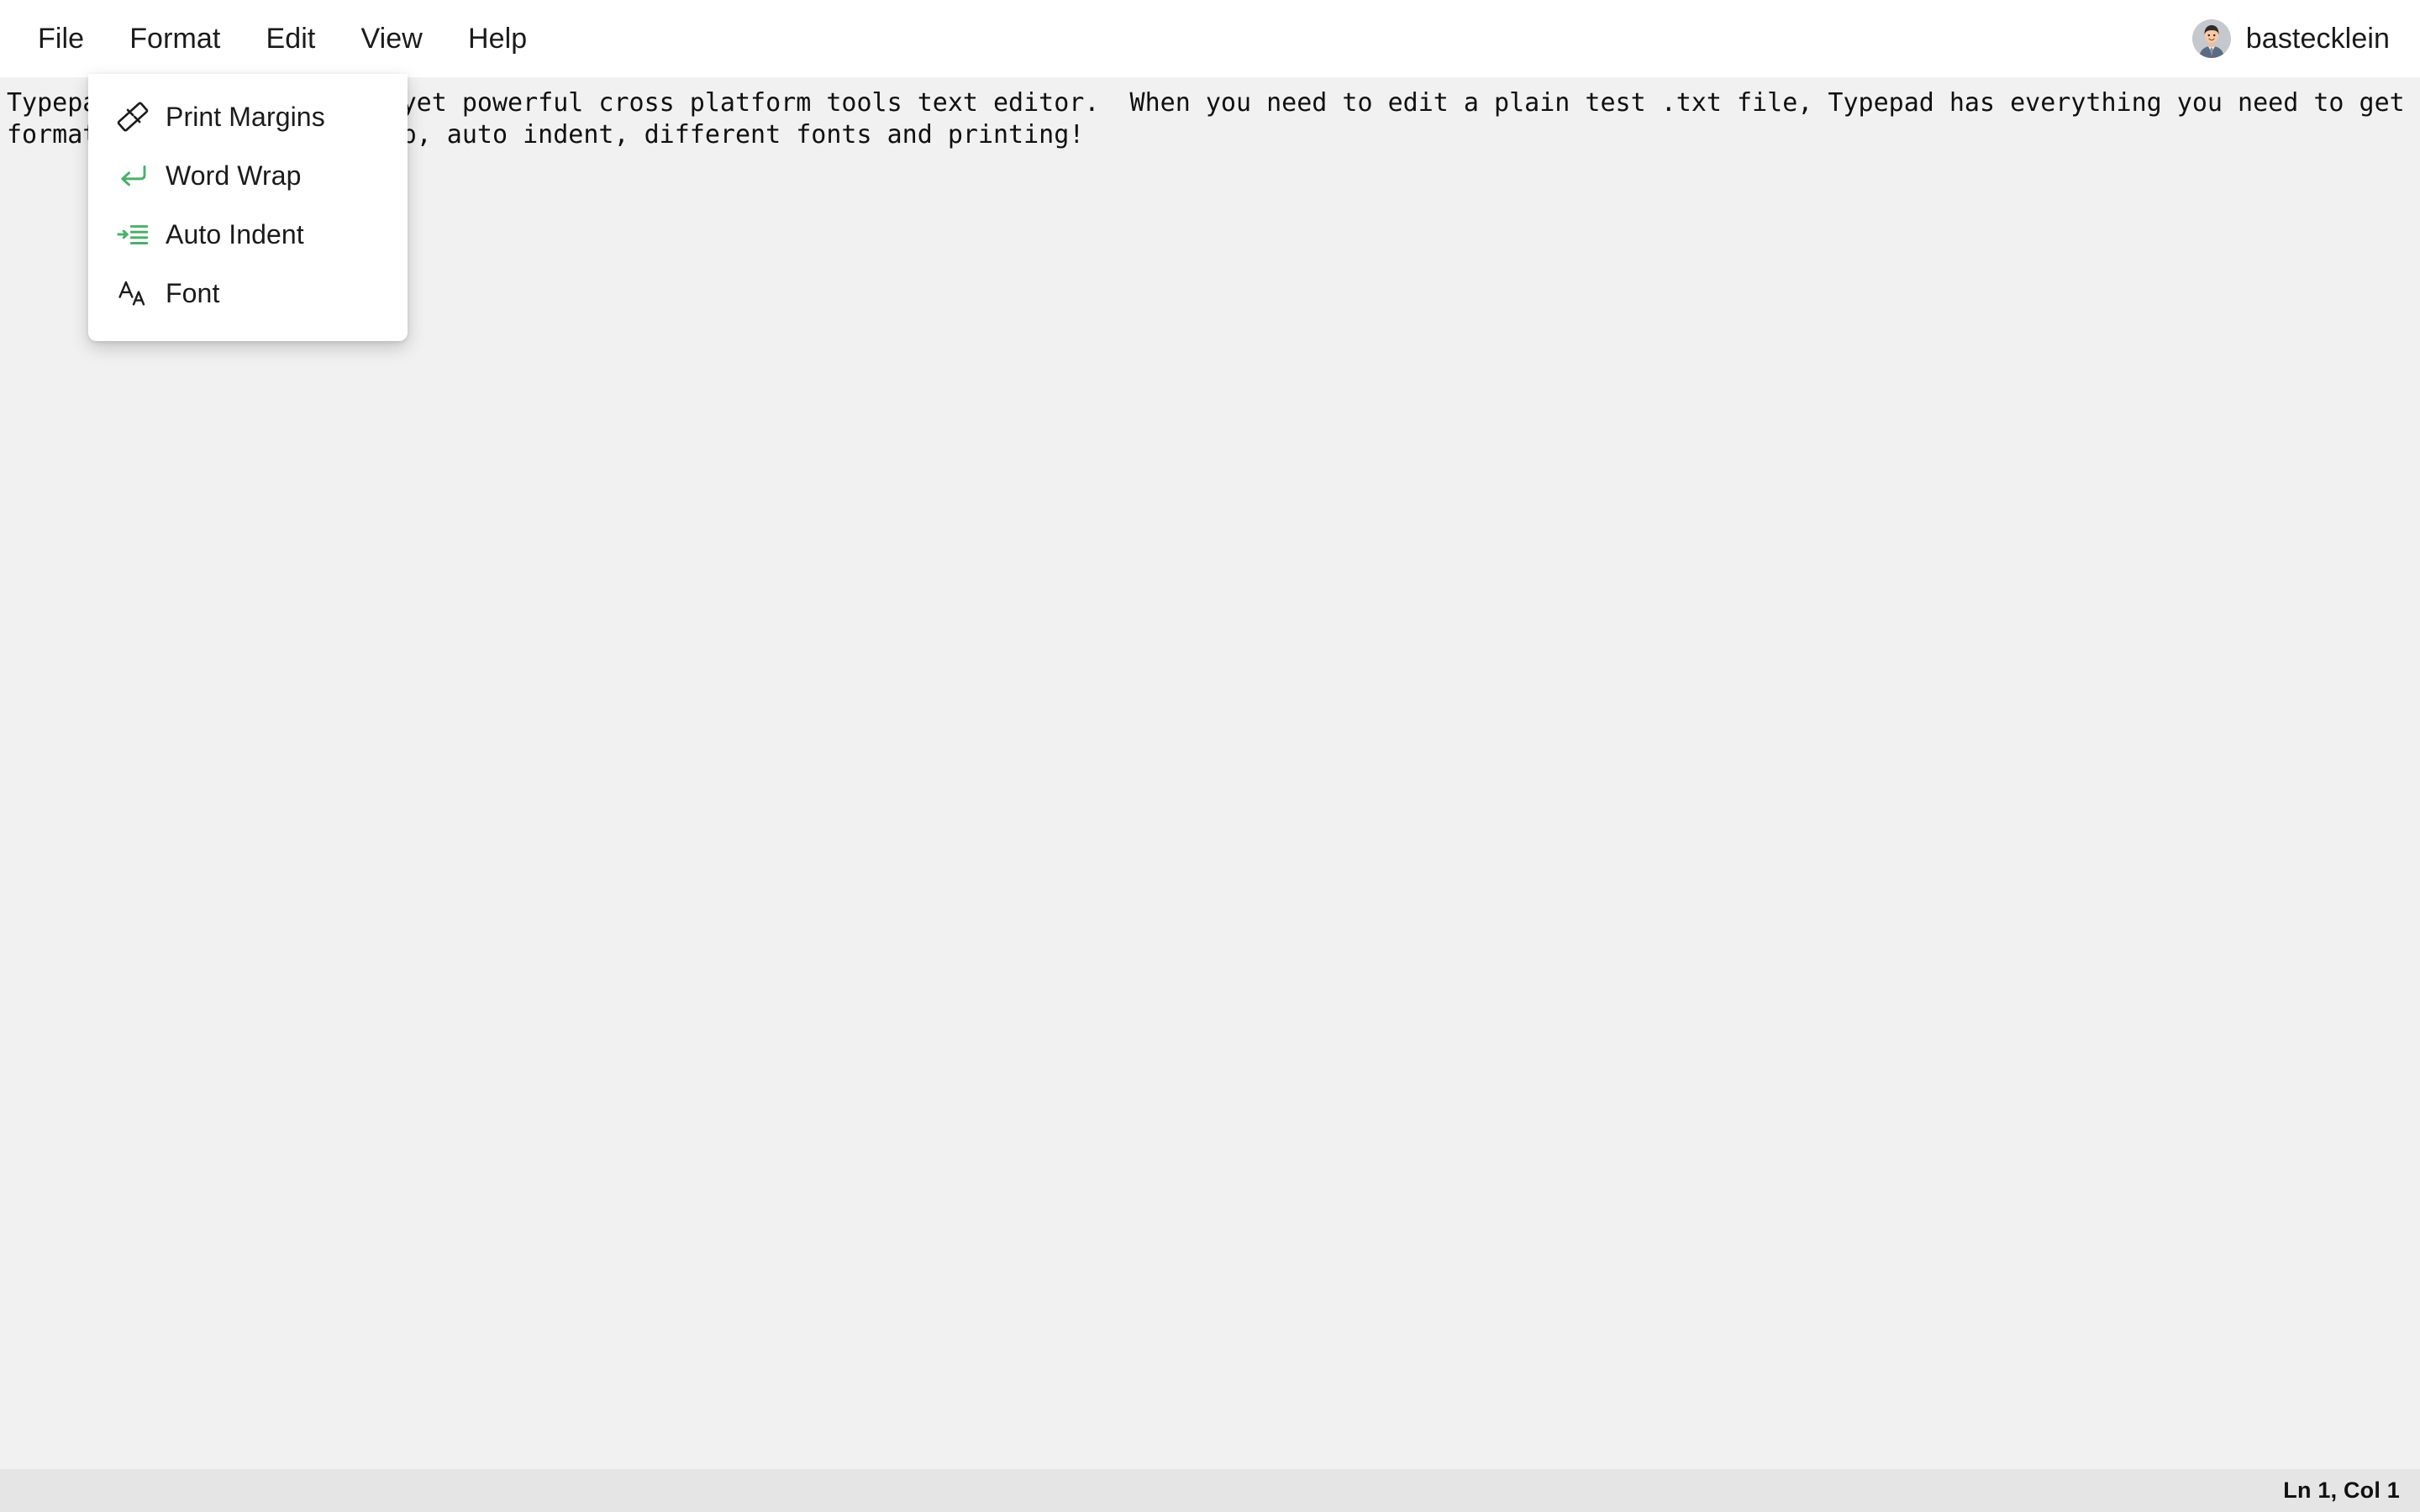  I want to click on cursor-position-indicator: Ln 1, Col 1, so click(2341, 1490).